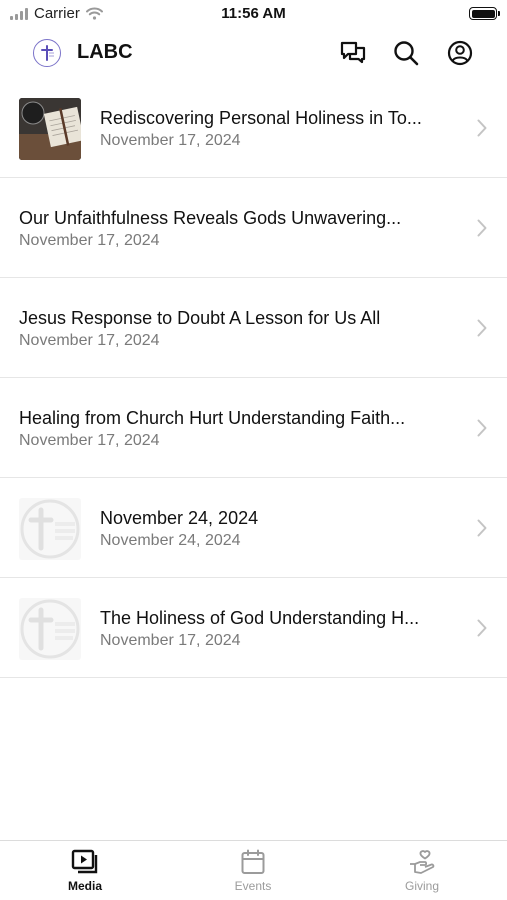 The image size is (507, 900). I want to click on church-logo-icon, so click(47, 53).